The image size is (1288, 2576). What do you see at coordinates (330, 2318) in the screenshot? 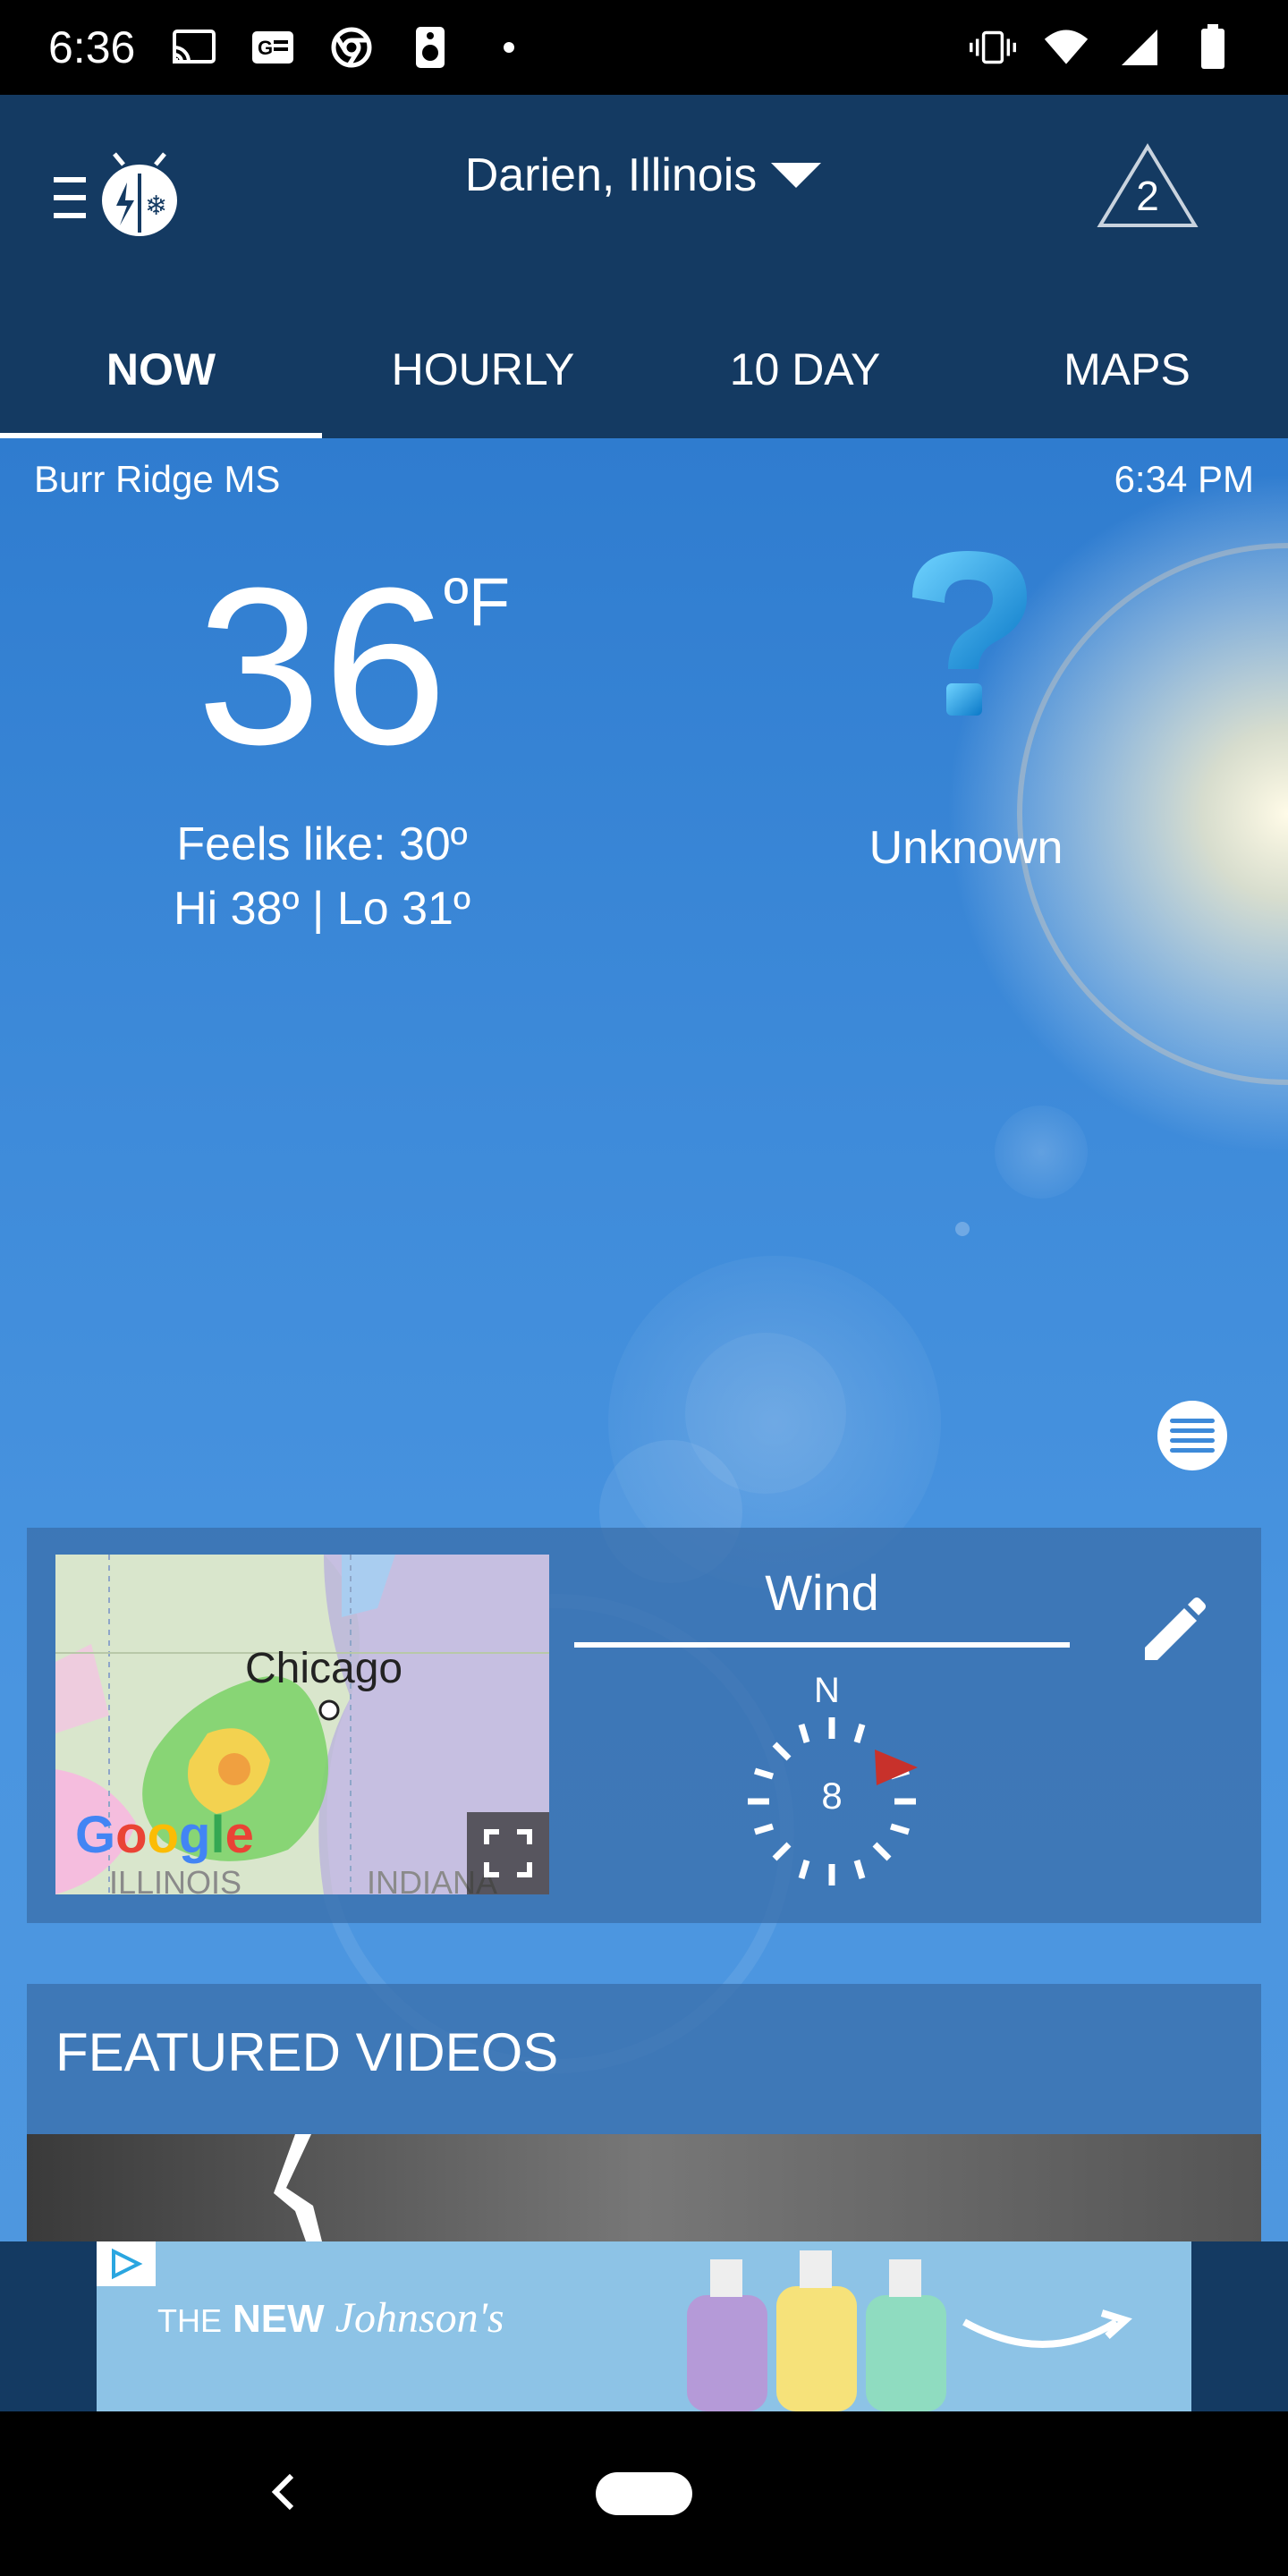
I see `ad-headline: THE NEW Johnson's` at bounding box center [330, 2318].